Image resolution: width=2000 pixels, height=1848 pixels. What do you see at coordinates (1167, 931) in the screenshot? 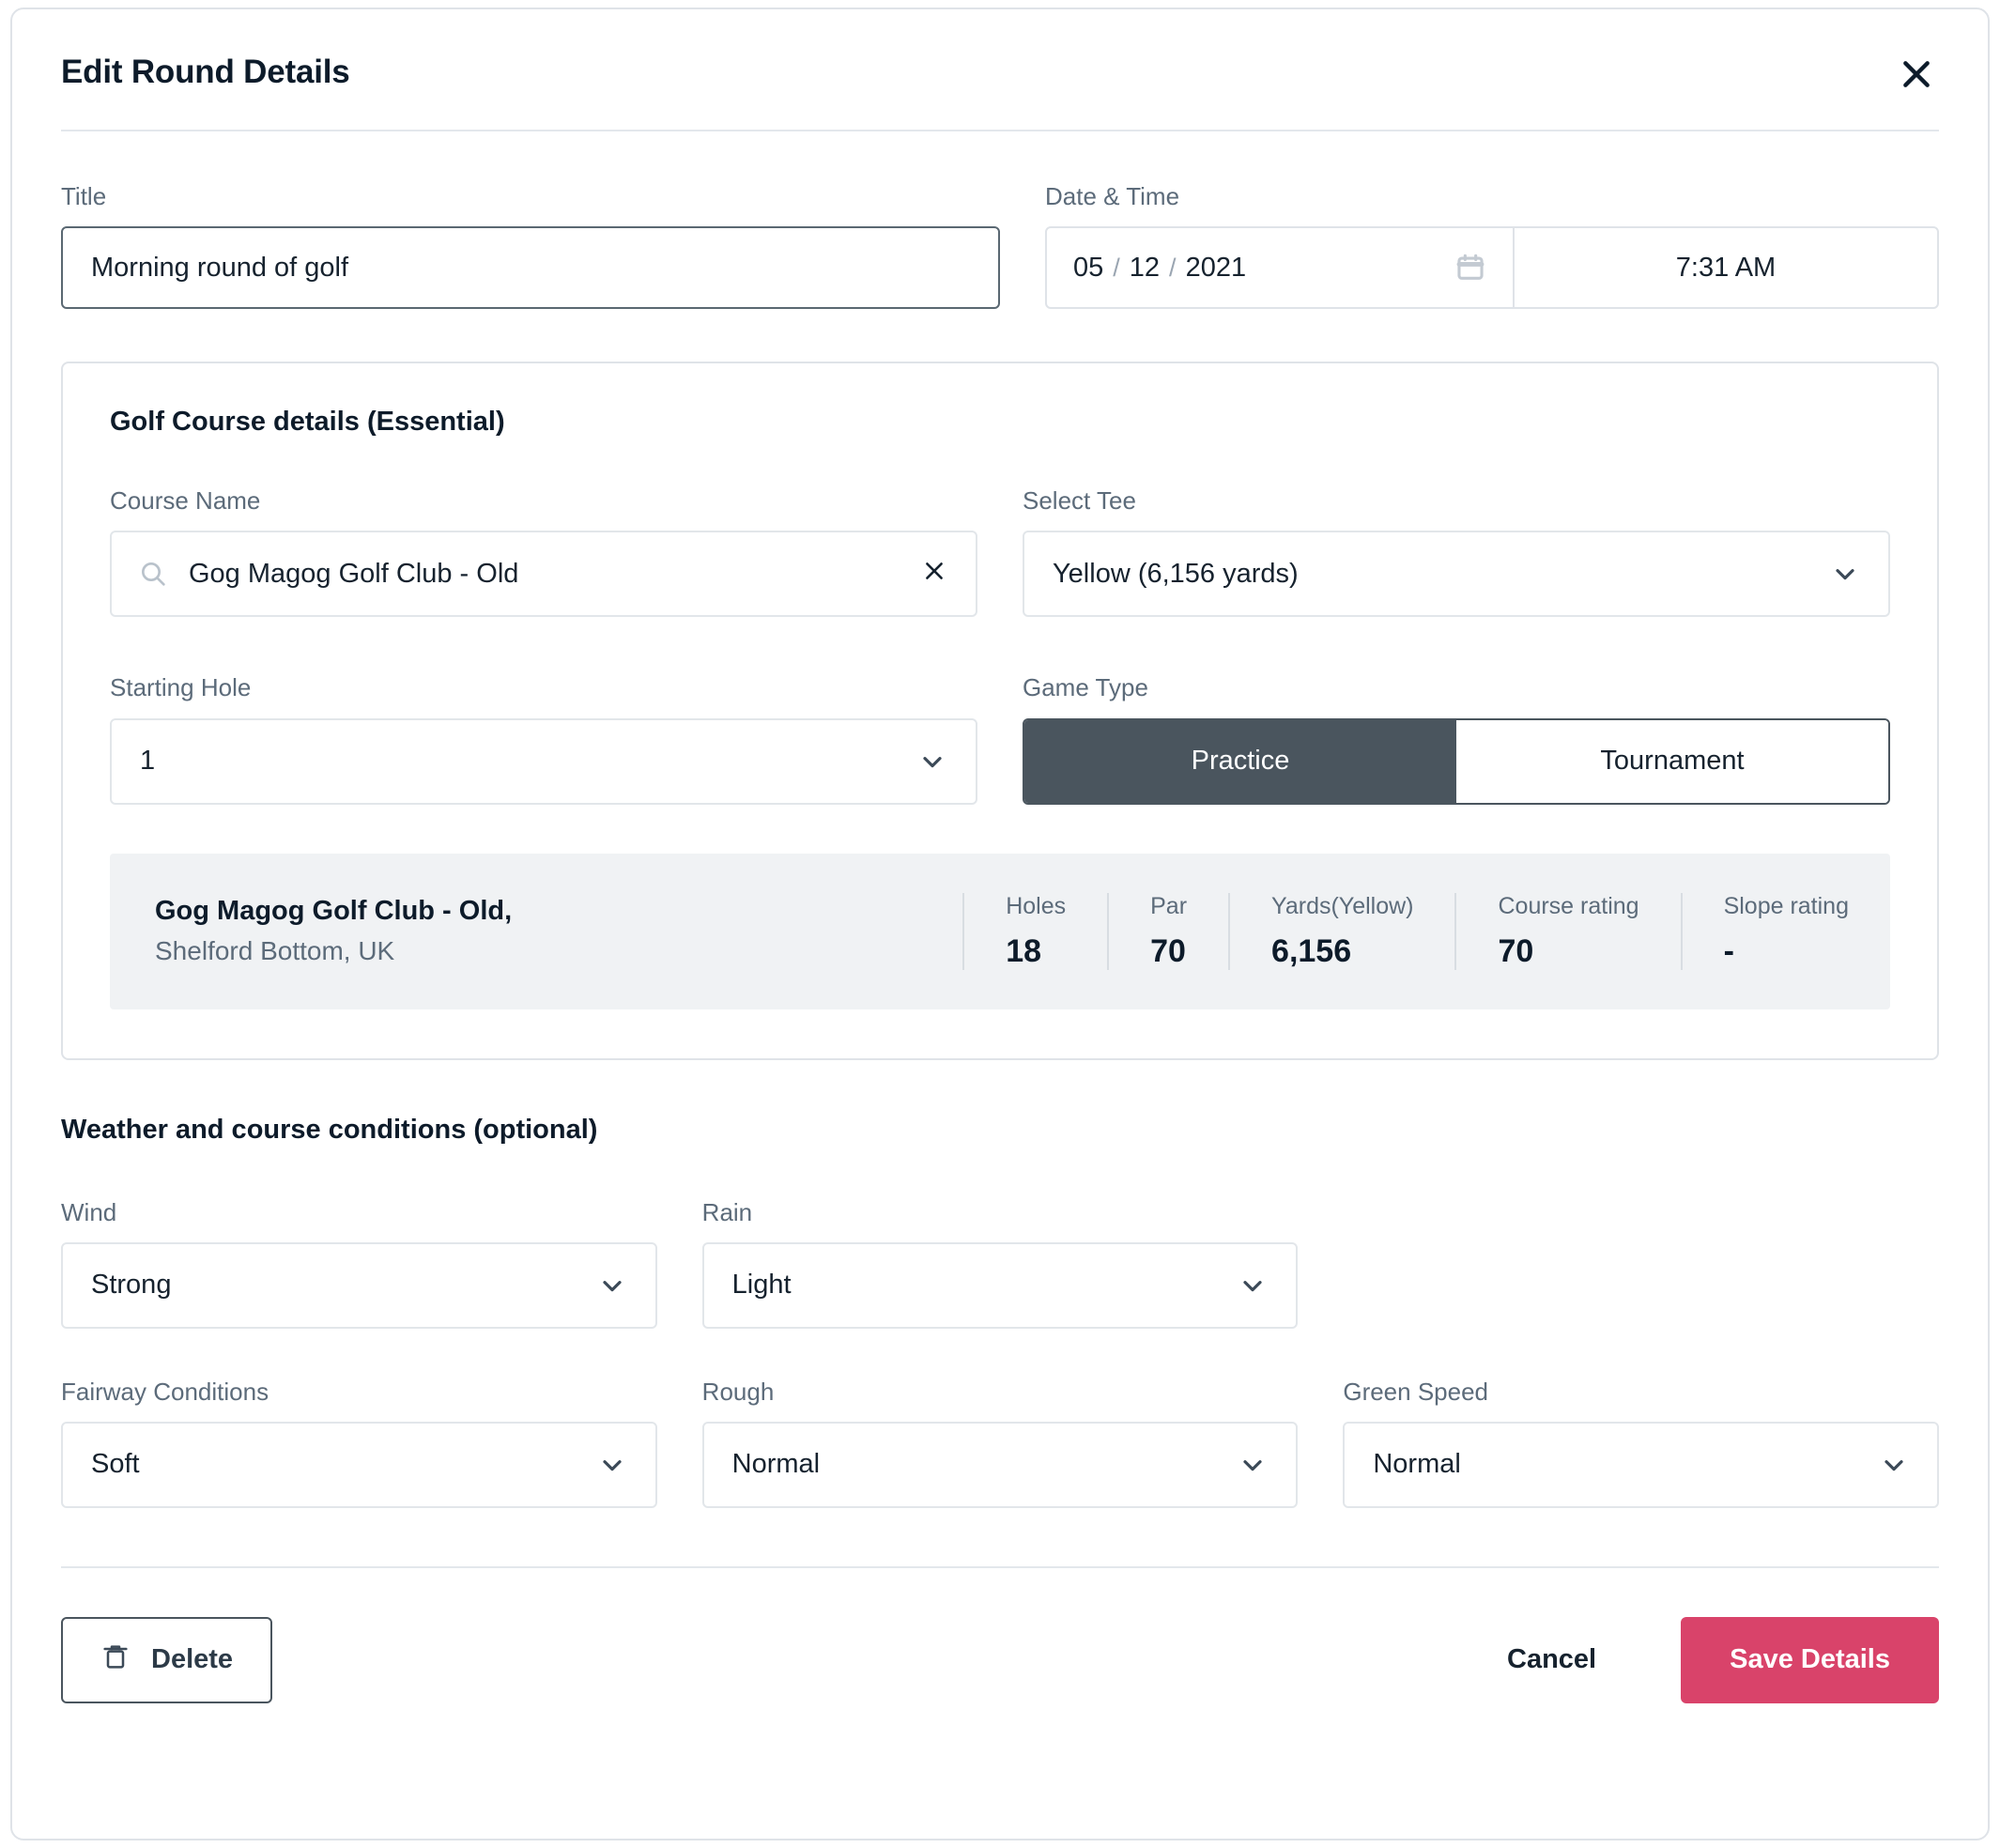
I see `stat-par: Par 70` at bounding box center [1167, 931].